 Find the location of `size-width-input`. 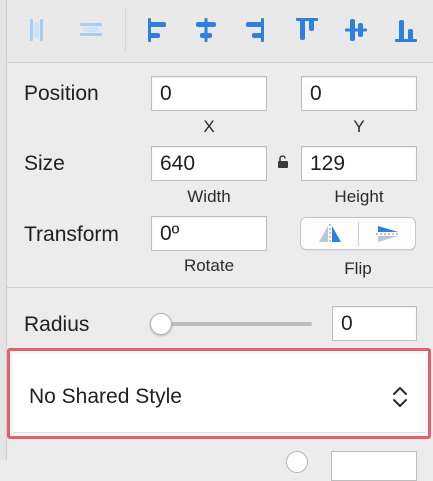

size-width-input is located at coordinates (209, 163).